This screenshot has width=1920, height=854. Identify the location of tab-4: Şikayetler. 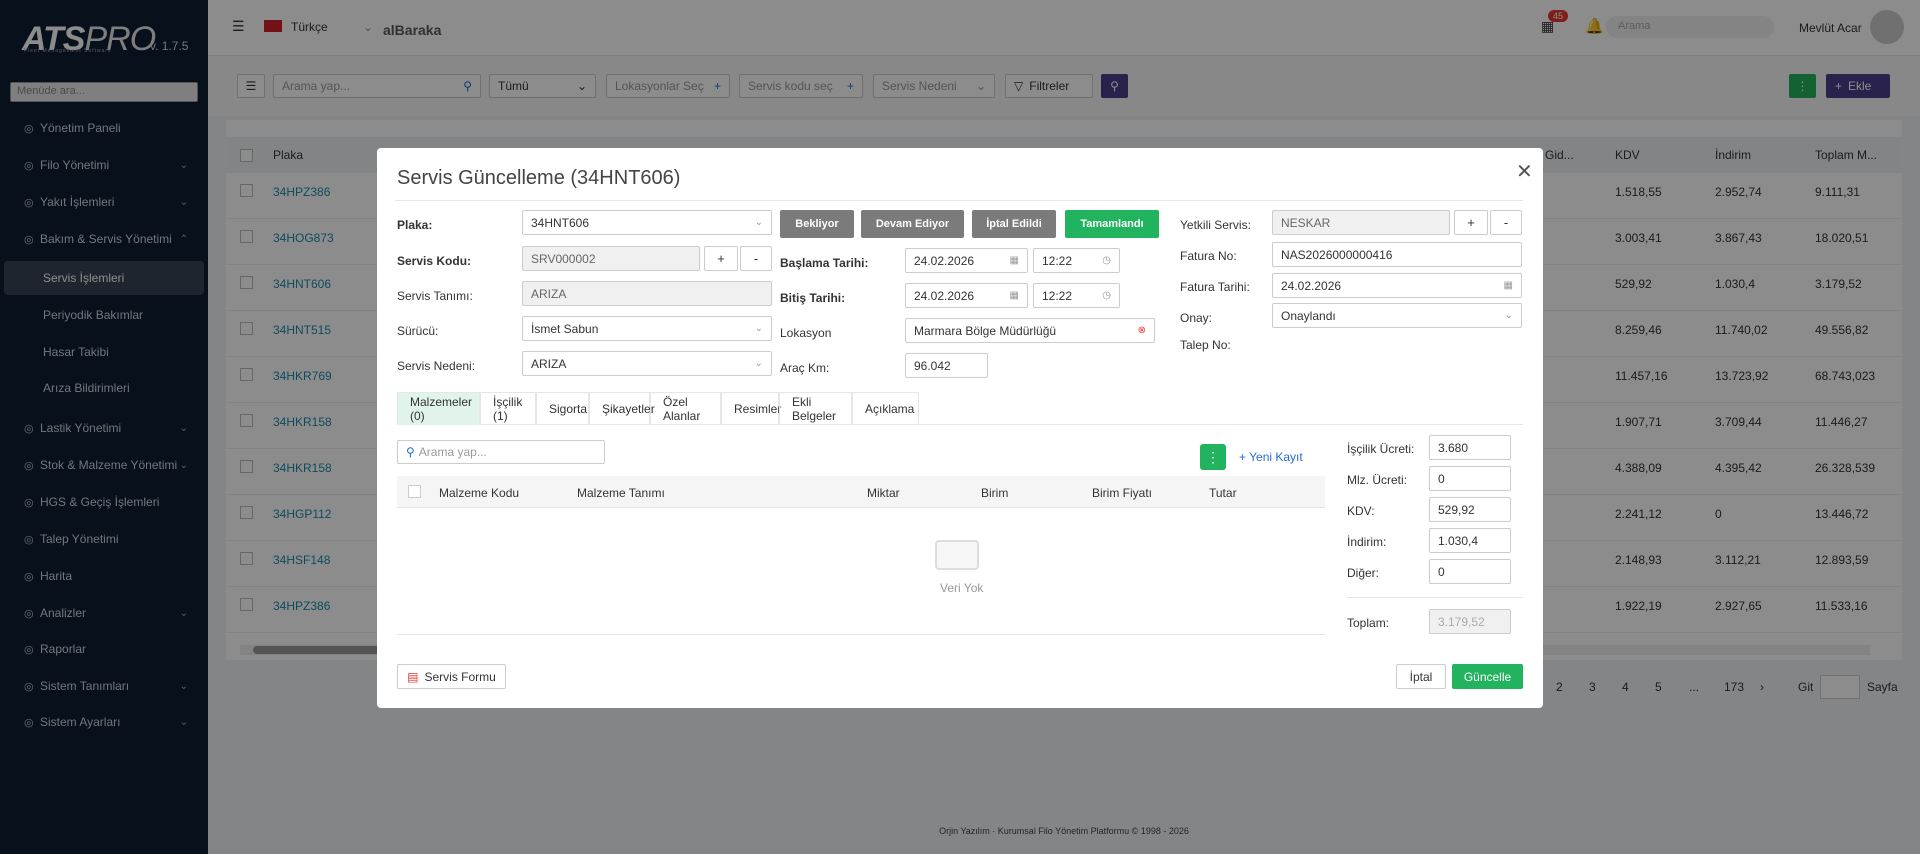
(622, 408).